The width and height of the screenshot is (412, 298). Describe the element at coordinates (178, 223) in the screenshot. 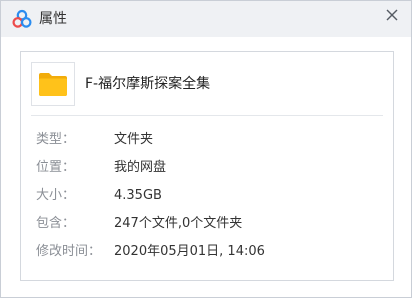

I see `property-value: 247个文件,0个文件夹` at that location.